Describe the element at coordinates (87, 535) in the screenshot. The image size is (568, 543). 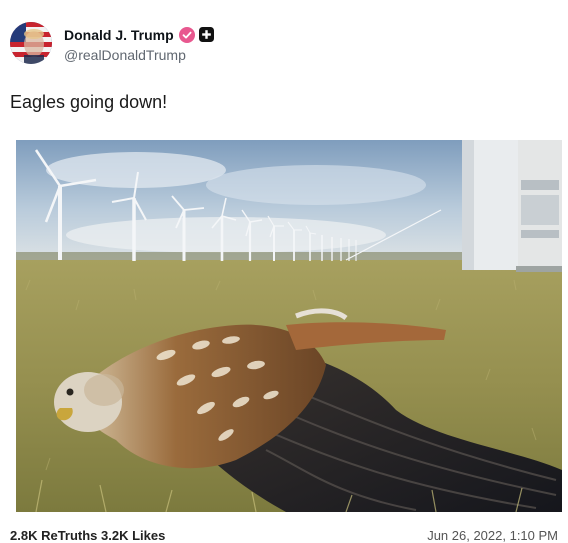
I see `post-engagement-stats: 2.8K ReTruths 3.2K Likes` at that location.